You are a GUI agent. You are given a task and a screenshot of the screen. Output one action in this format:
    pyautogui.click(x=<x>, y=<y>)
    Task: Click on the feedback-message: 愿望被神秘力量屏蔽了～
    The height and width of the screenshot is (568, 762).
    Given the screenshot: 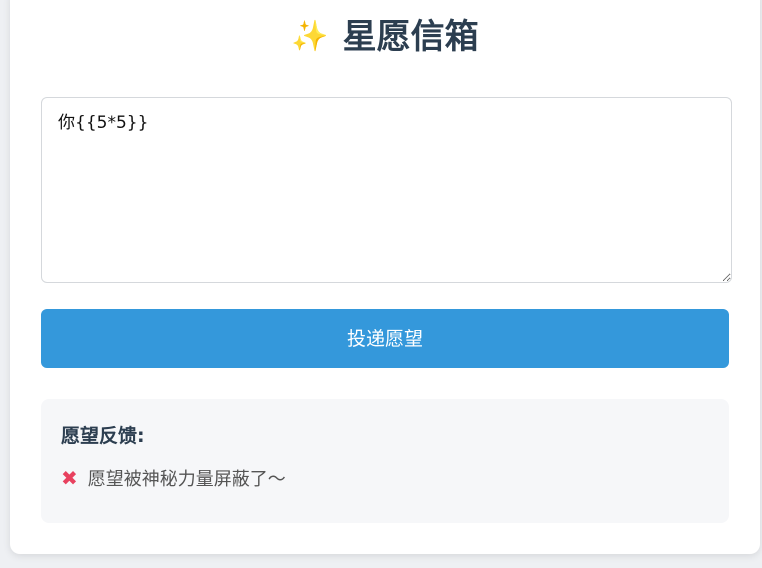 What is the action you would take?
    pyautogui.click(x=186, y=479)
    